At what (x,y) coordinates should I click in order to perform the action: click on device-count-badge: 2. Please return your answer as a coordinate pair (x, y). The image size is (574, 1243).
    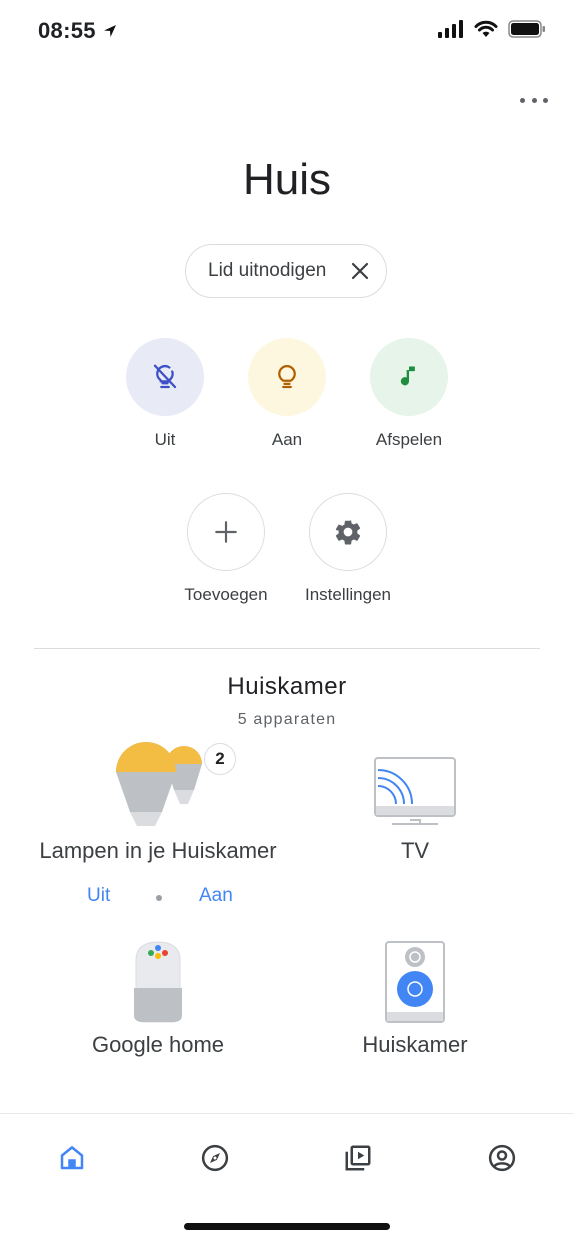
    Looking at the image, I should click on (220, 759).